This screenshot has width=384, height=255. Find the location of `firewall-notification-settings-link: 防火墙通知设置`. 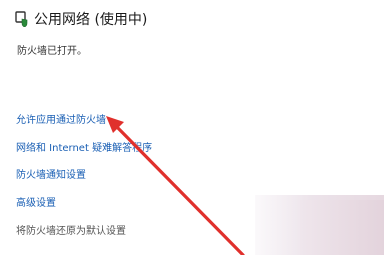

firewall-notification-settings-link: 防火墙通知设置 is located at coordinates (51, 173).